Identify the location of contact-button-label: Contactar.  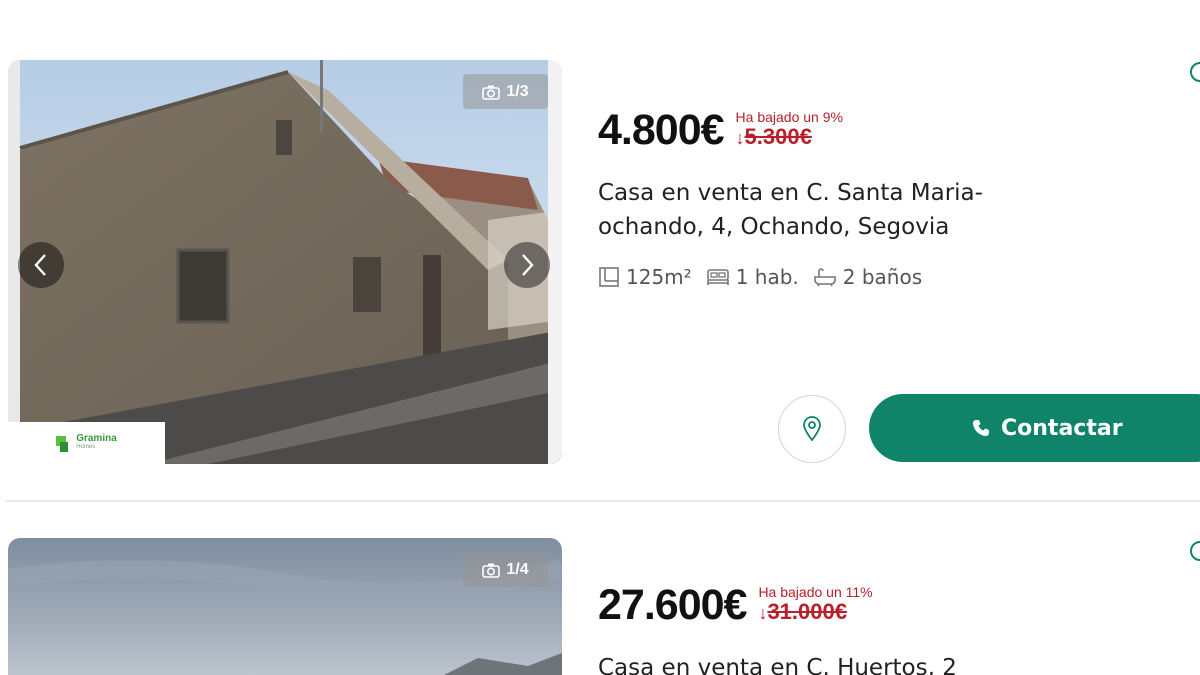
(1062, 428).